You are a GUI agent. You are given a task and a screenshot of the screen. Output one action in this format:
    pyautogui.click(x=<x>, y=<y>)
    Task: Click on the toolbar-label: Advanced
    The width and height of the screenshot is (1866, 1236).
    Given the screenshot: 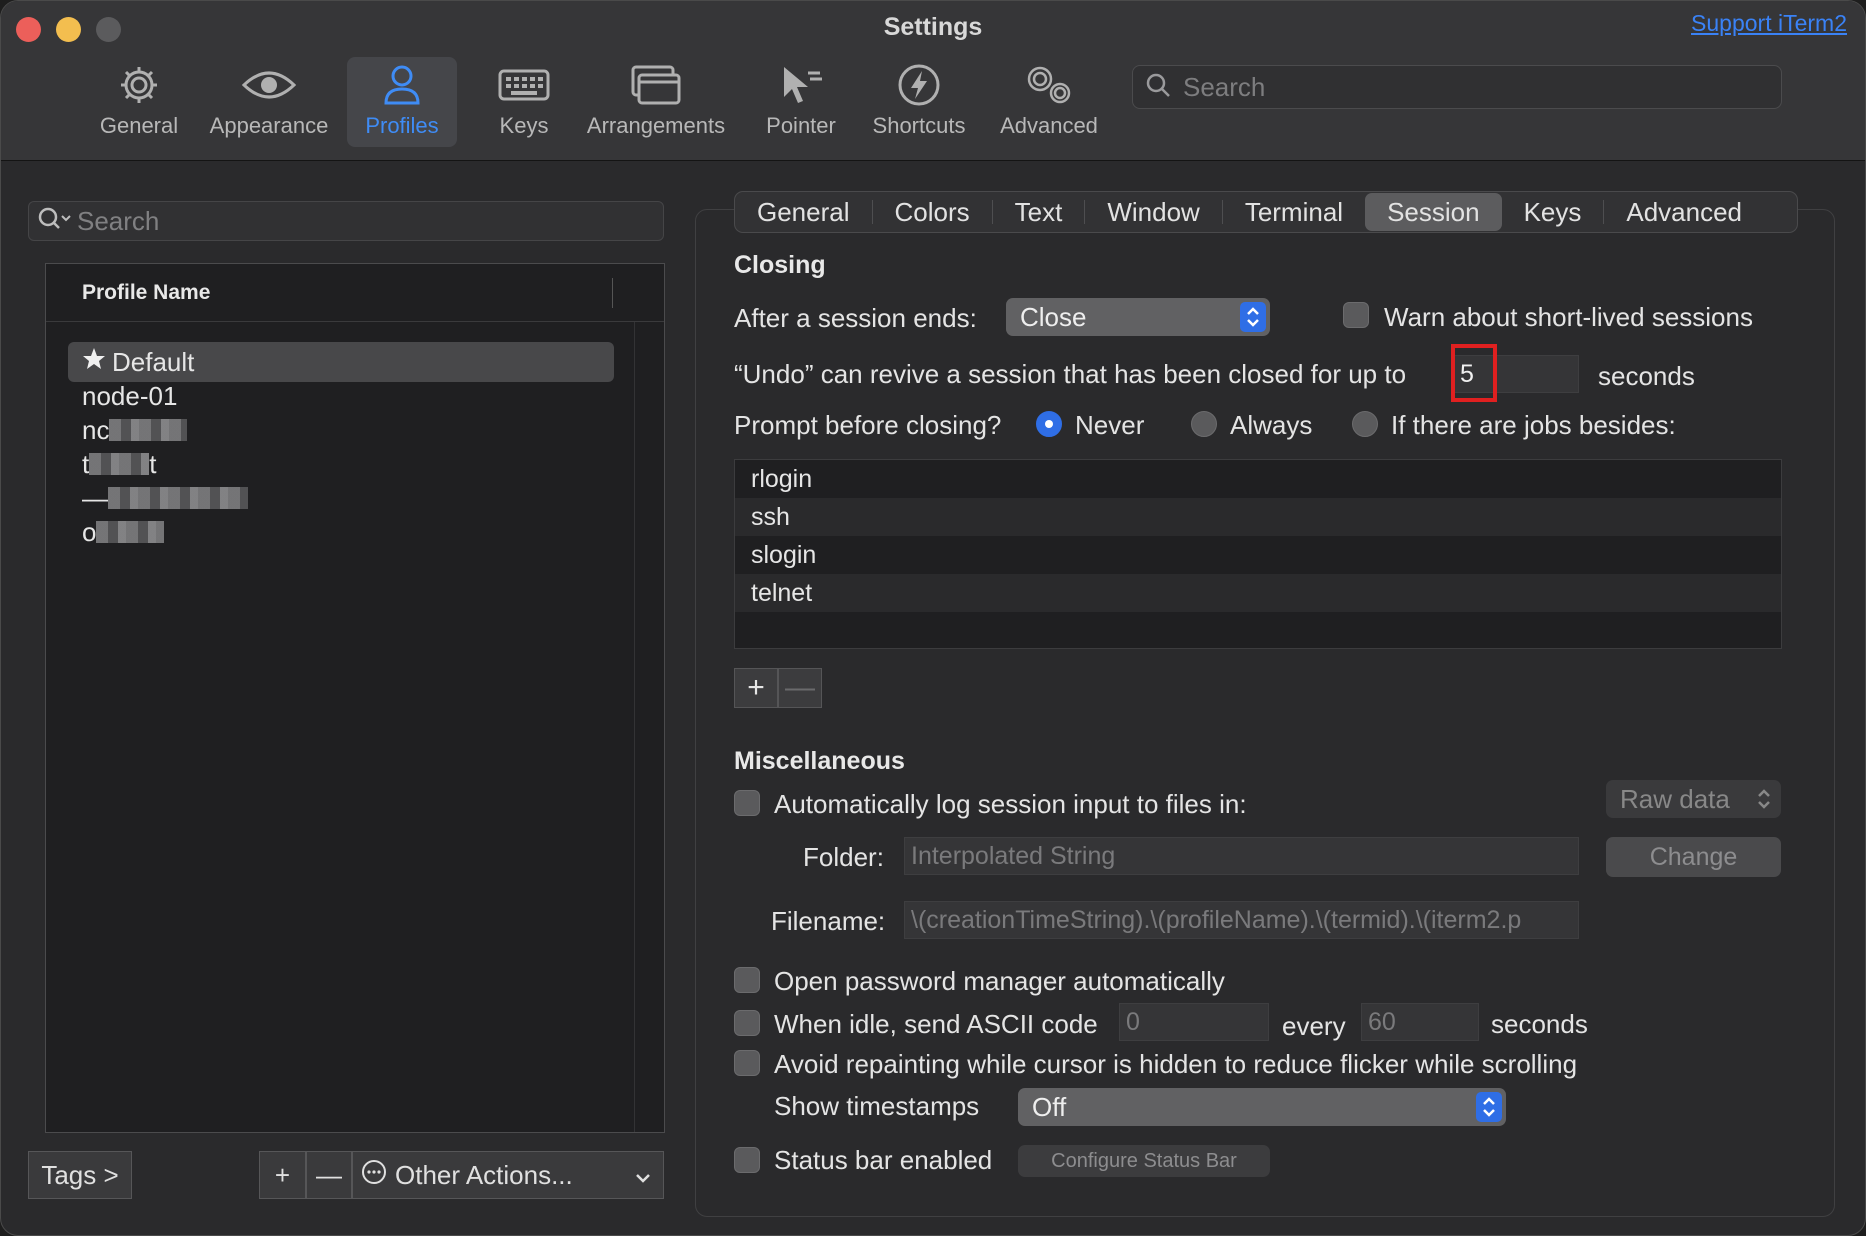 What is the action you would take?
    pyautogui.click(x=1049, y=125)
    